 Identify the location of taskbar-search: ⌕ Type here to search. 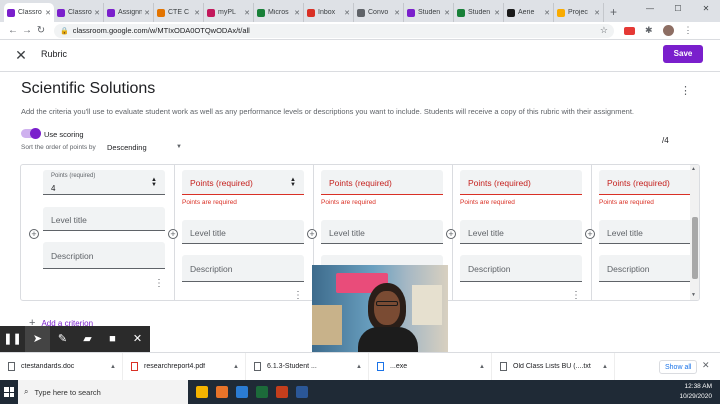
(103, 392).